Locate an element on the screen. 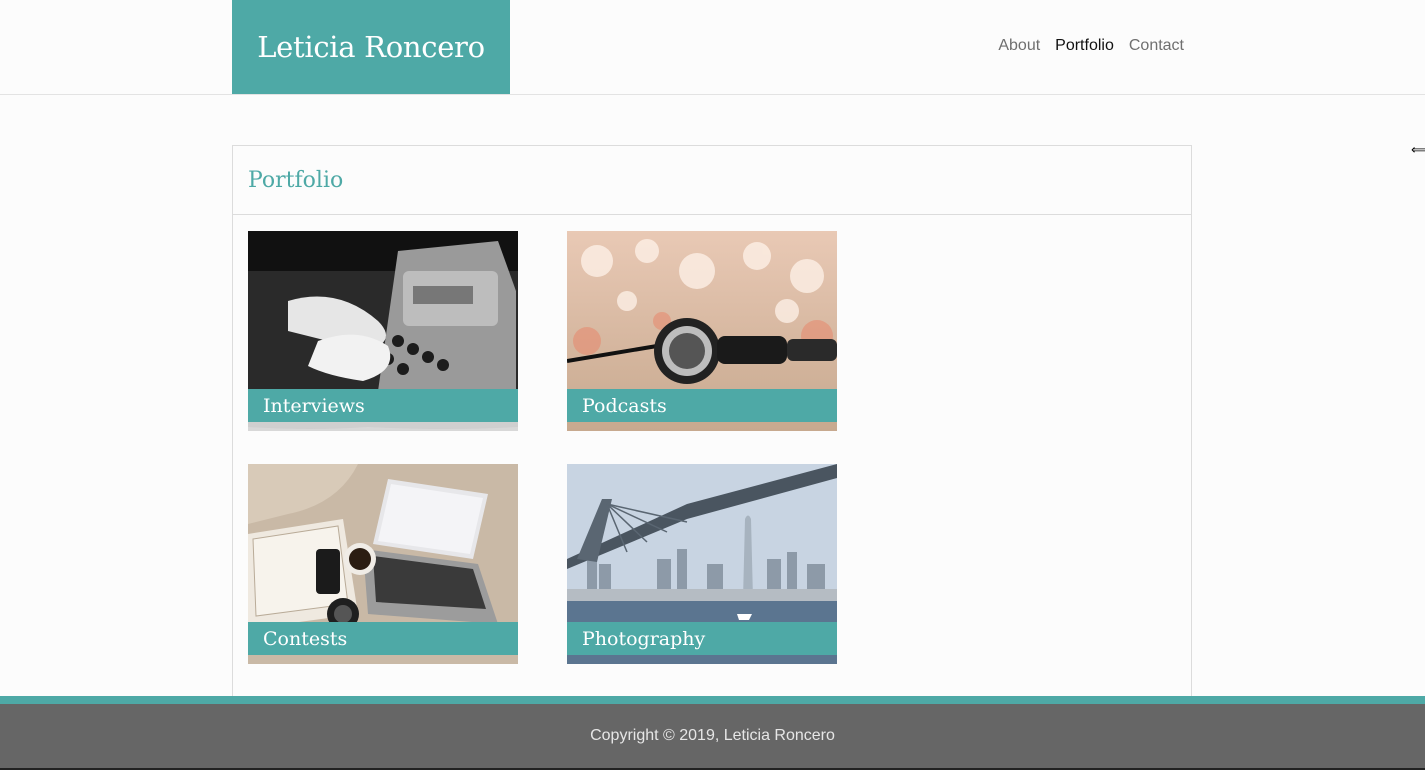 The image size is (1425, 770). main-nav: About Portfolio Contact is located at coordinates (1091, 46).